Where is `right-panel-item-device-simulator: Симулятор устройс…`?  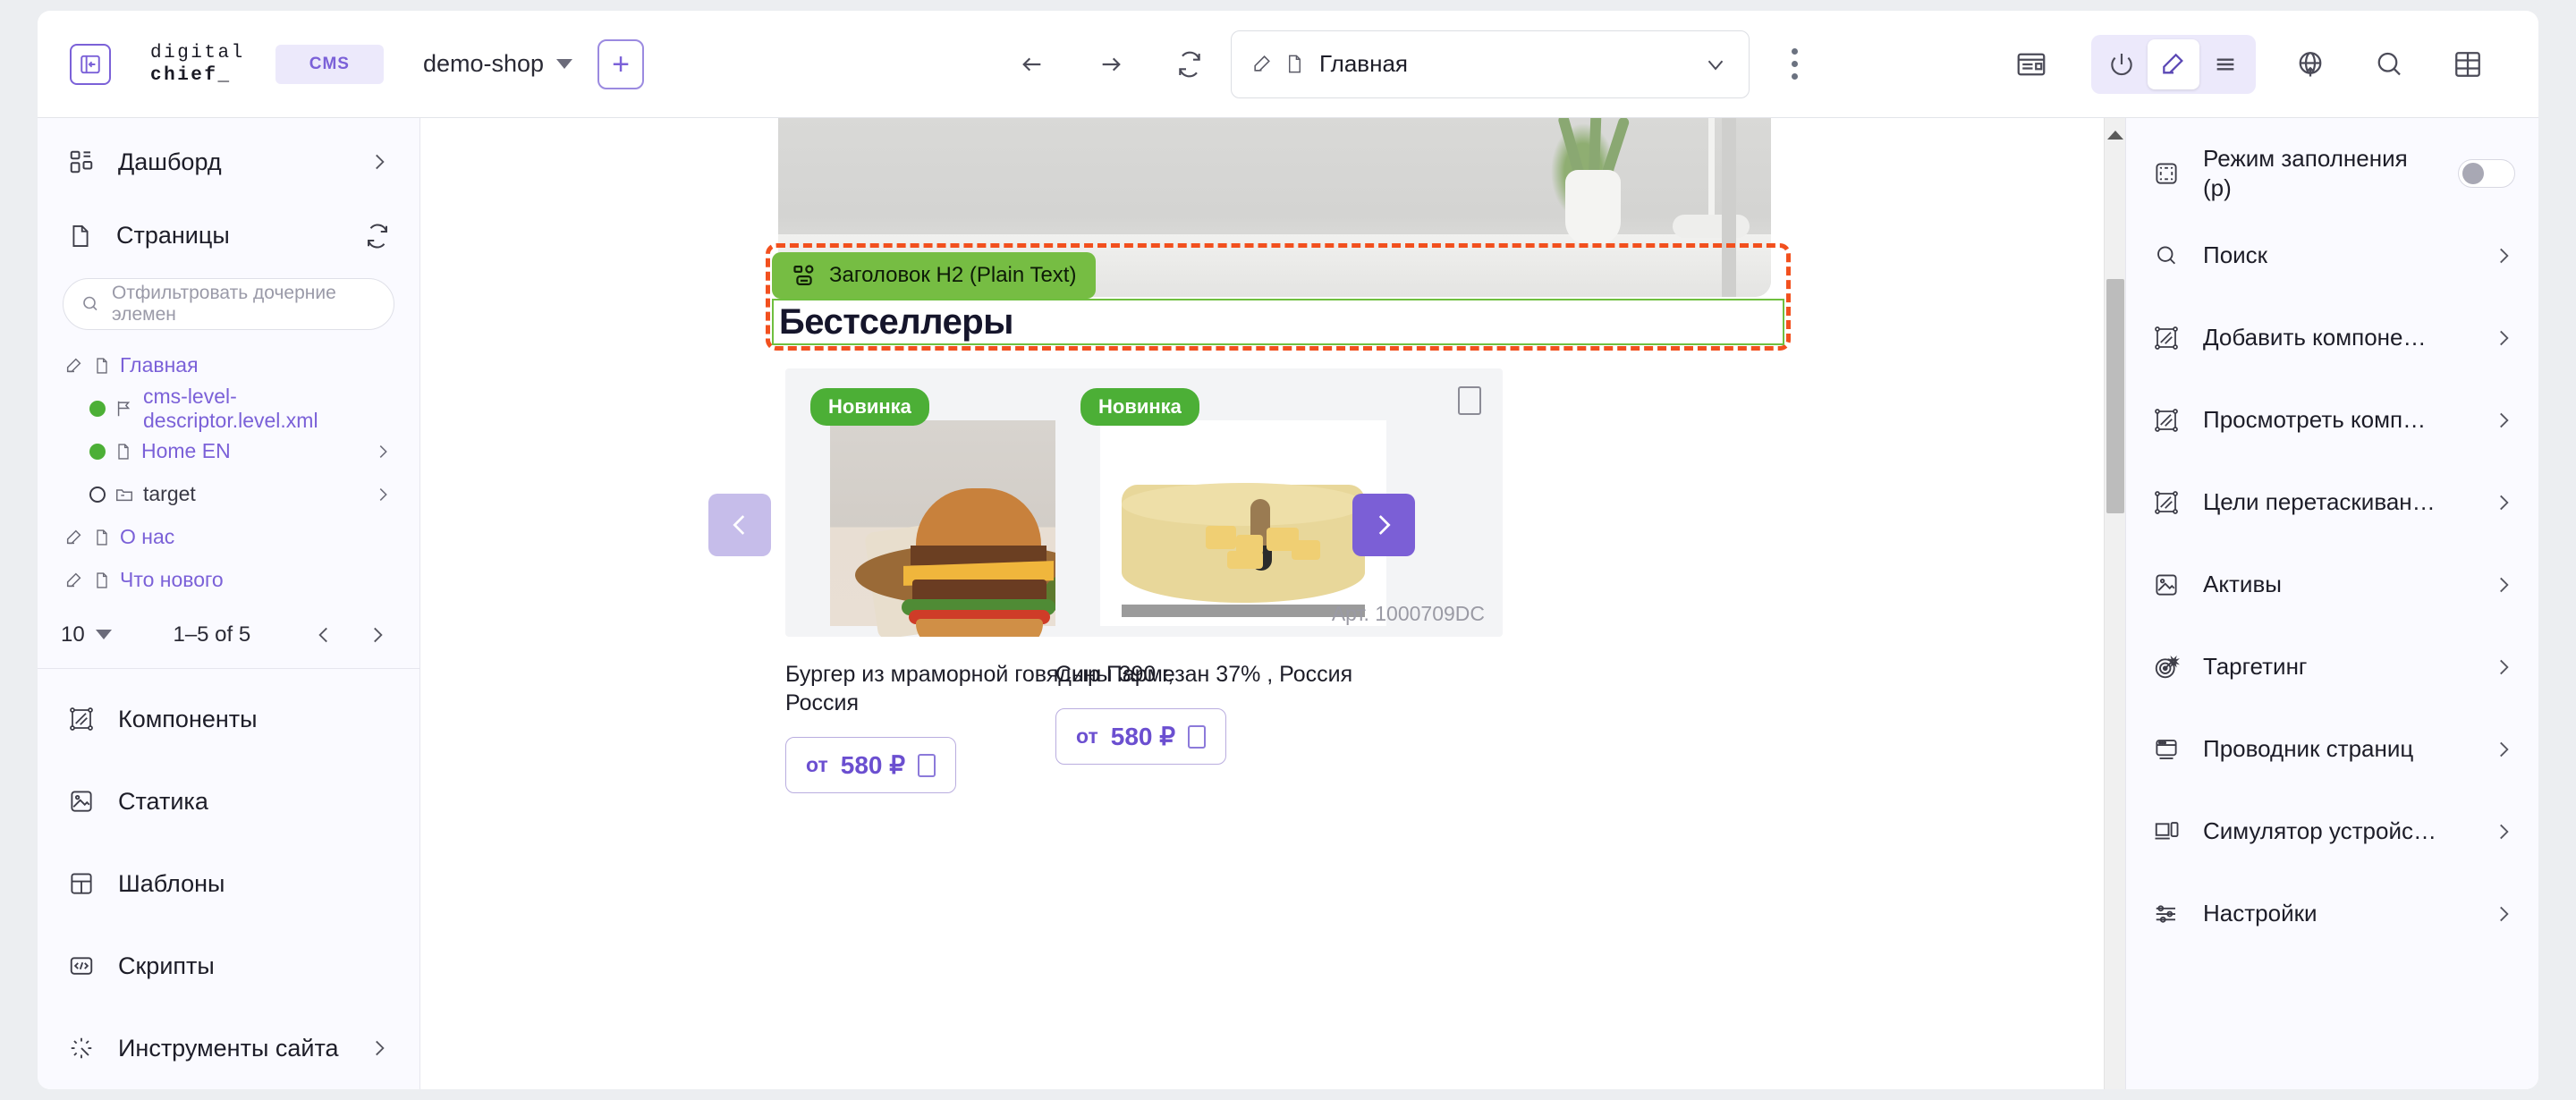 right-panel-item-device-simulator: Симулятор устройс… is located at coordinates (2332, 832).